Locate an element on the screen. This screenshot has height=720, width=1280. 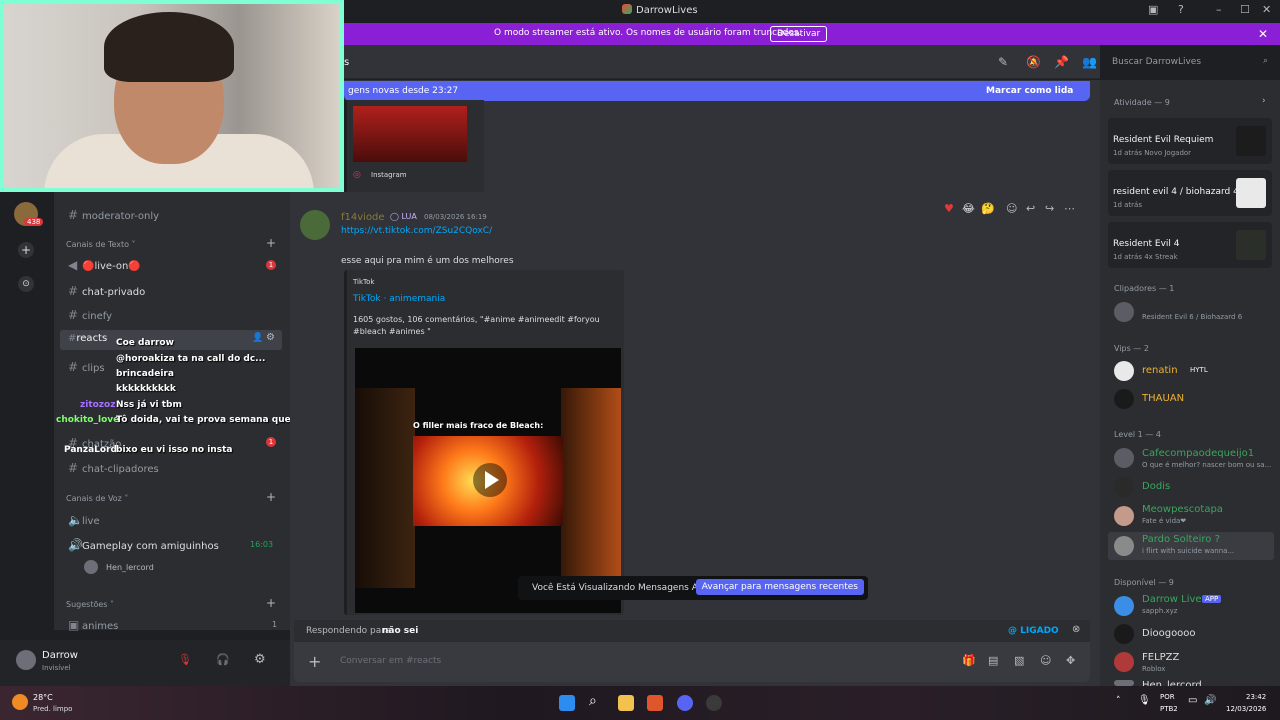
attach-plus-icon: + is located at coordinates (314, 661).